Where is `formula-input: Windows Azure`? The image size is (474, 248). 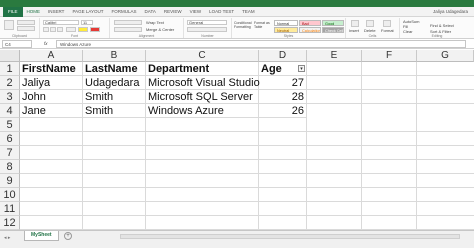 formula-input: Windows Azure is located at coordinates (261, 44).